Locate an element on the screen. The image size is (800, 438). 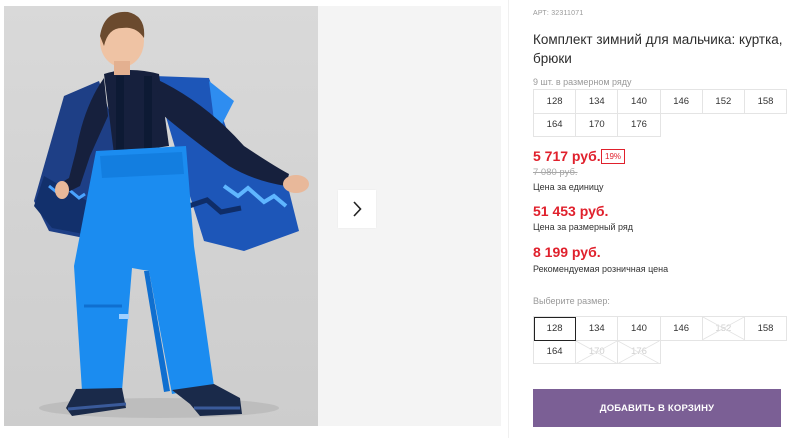
size-option-152: 152 is located at coordinates (723, 329).